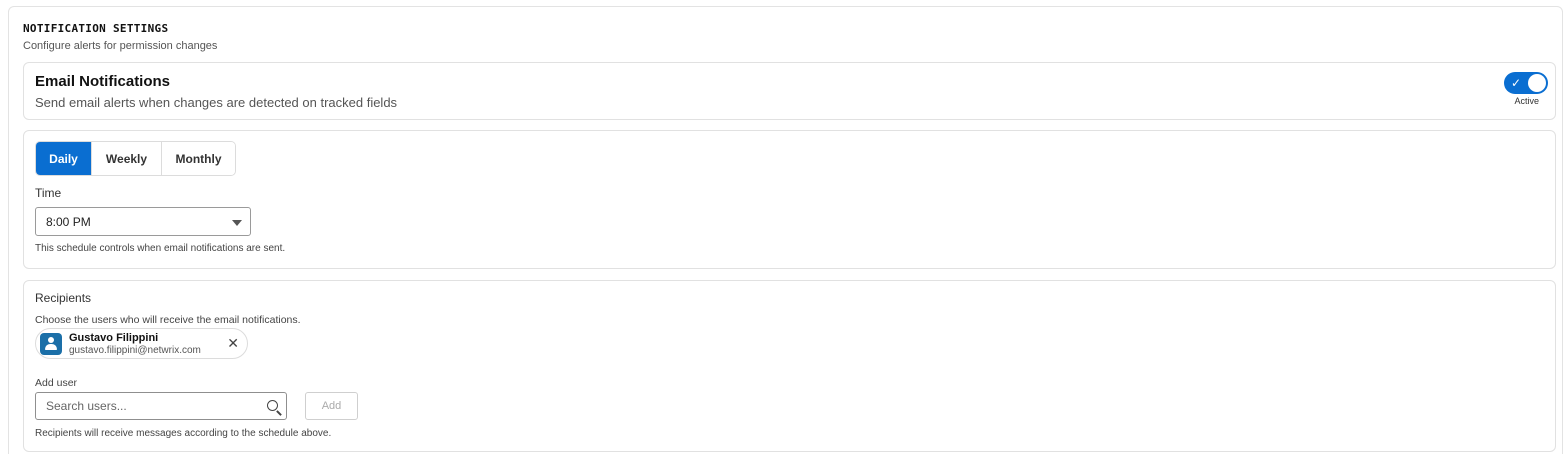  Describe the element at coordinates (51, 344) in the screenshot. I see `user-avatar-icon` at that location.